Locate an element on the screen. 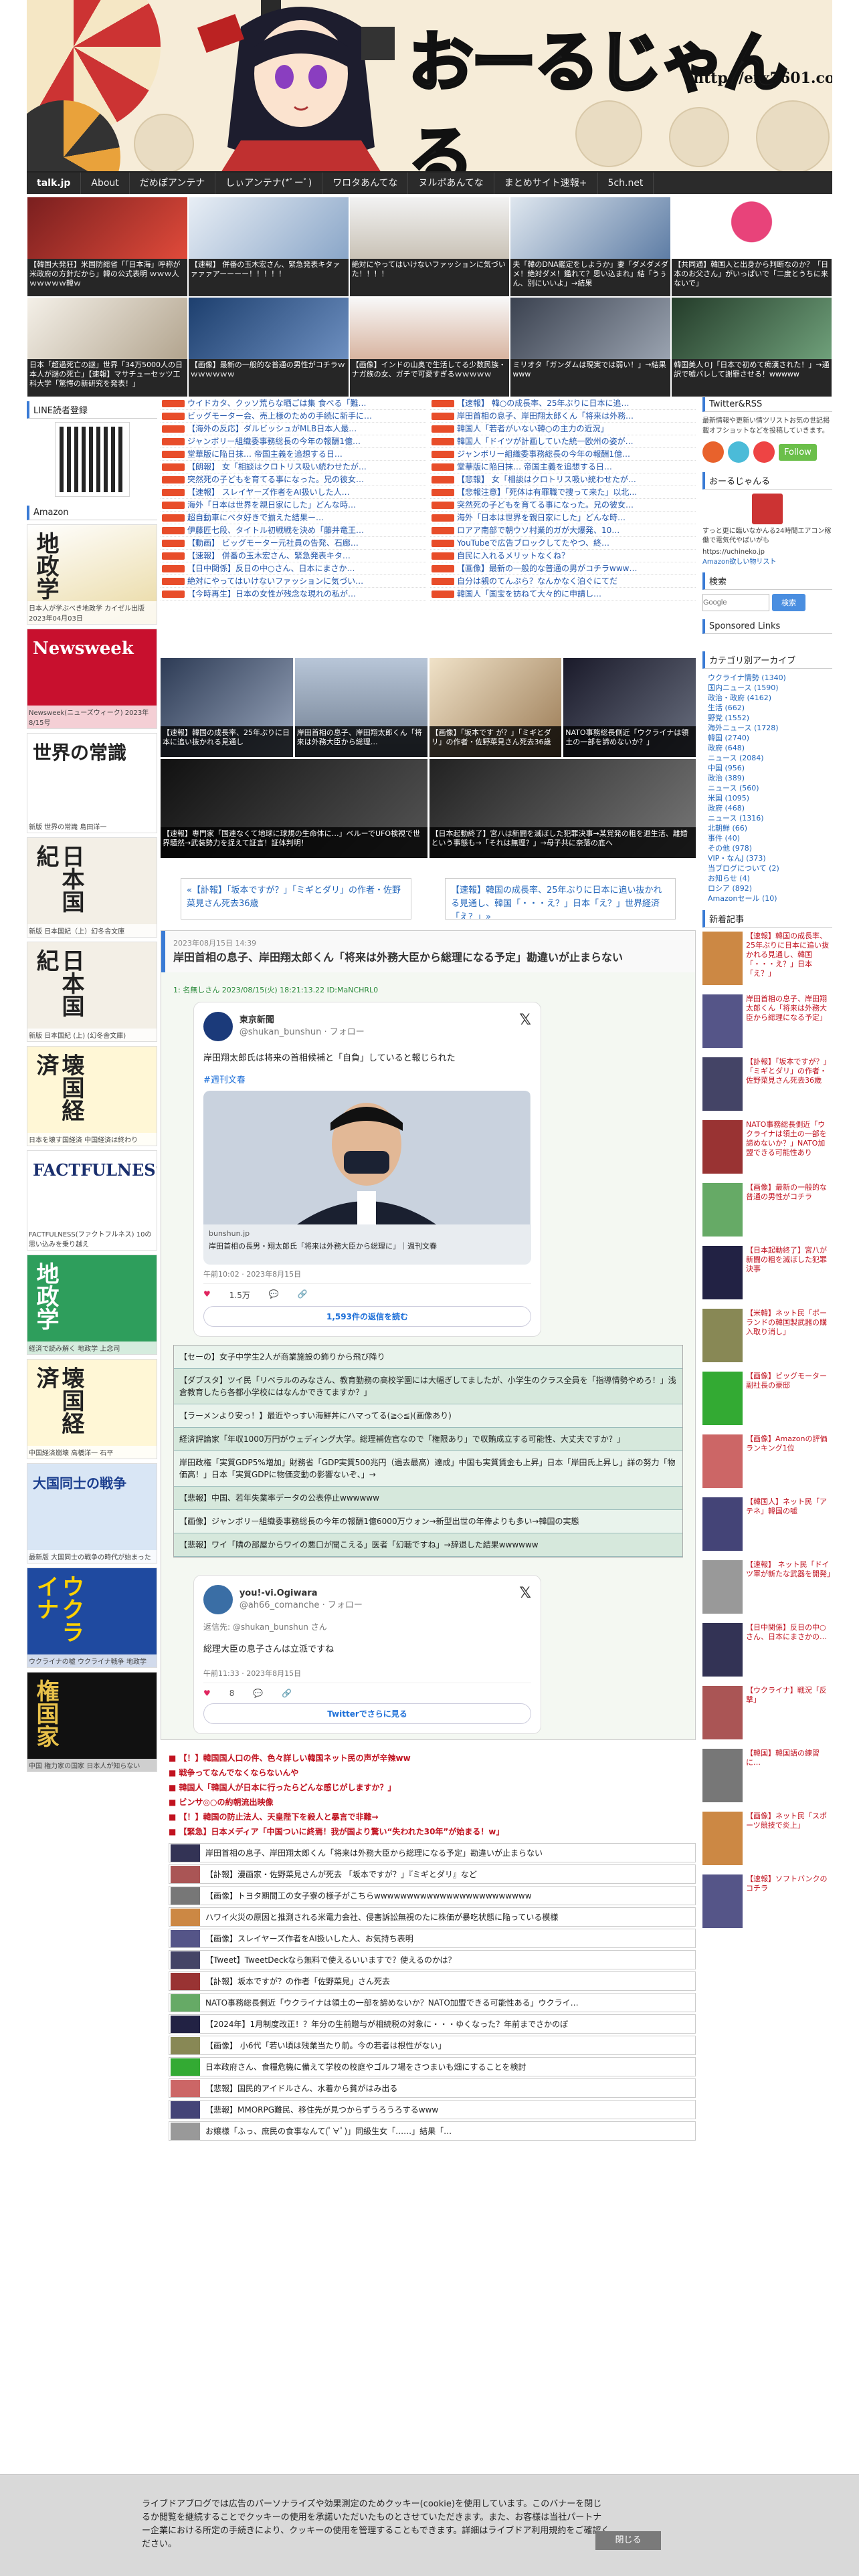 The width and height of the screenshot is (859, 2576). category-item: 事件 (40) is located at coordinates (767, 838).